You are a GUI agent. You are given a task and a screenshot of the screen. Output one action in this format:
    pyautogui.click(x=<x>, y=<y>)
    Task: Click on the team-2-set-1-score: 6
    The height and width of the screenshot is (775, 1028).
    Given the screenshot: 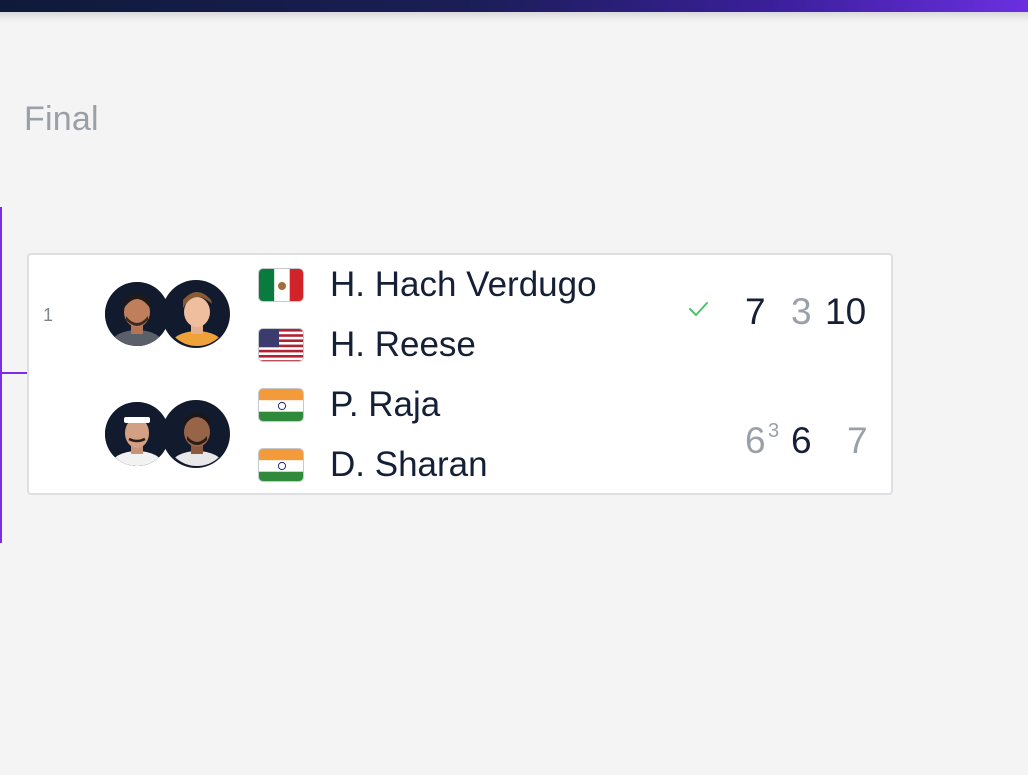 What is the action you would take?
    pyautogui.click(x=755, y=440)
    